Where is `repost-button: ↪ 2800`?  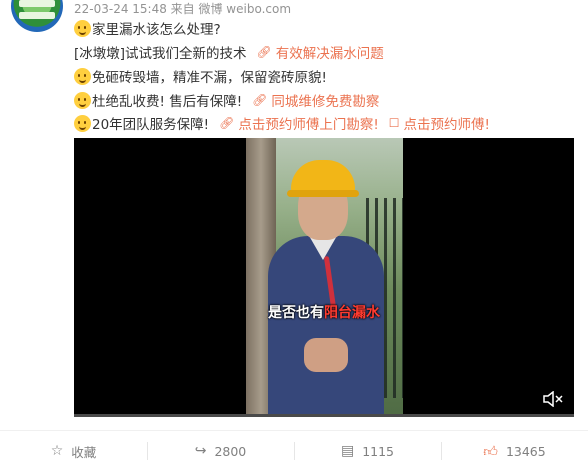
repost-button: ↪ 2800 is located at coordinates (220, 451).